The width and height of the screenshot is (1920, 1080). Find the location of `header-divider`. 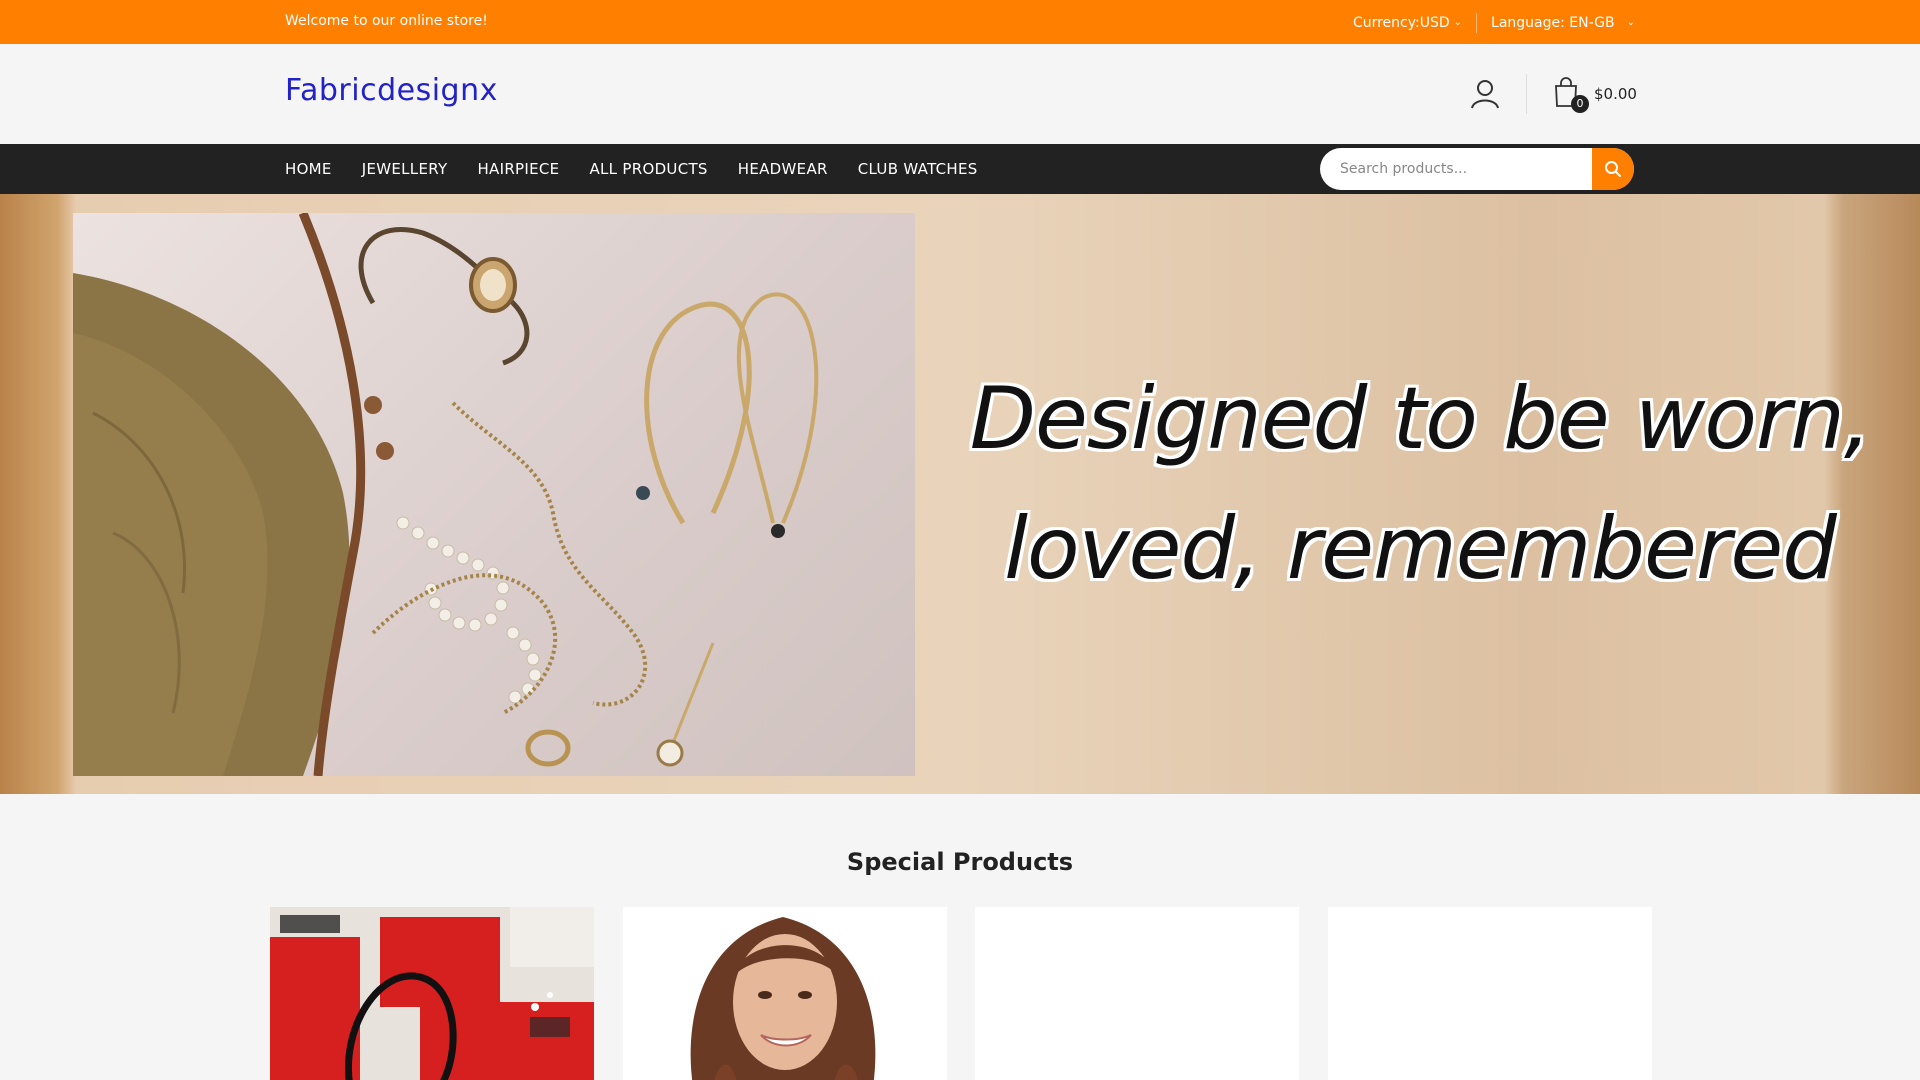

header-divider is located at coordinates (1526, 94).